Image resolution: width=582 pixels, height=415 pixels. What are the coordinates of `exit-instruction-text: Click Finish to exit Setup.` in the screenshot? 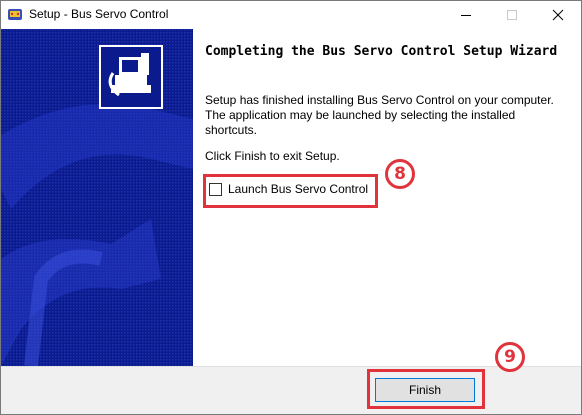 It's located at (272, 156).